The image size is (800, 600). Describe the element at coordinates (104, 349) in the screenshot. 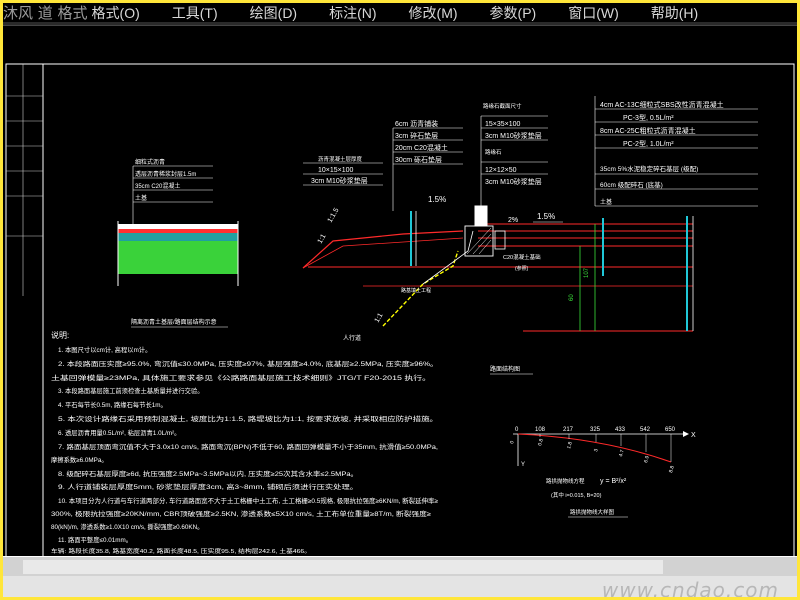

I see `note-line-1: 1. 本图尺寸以cm计, 高程以m计。` at that location.